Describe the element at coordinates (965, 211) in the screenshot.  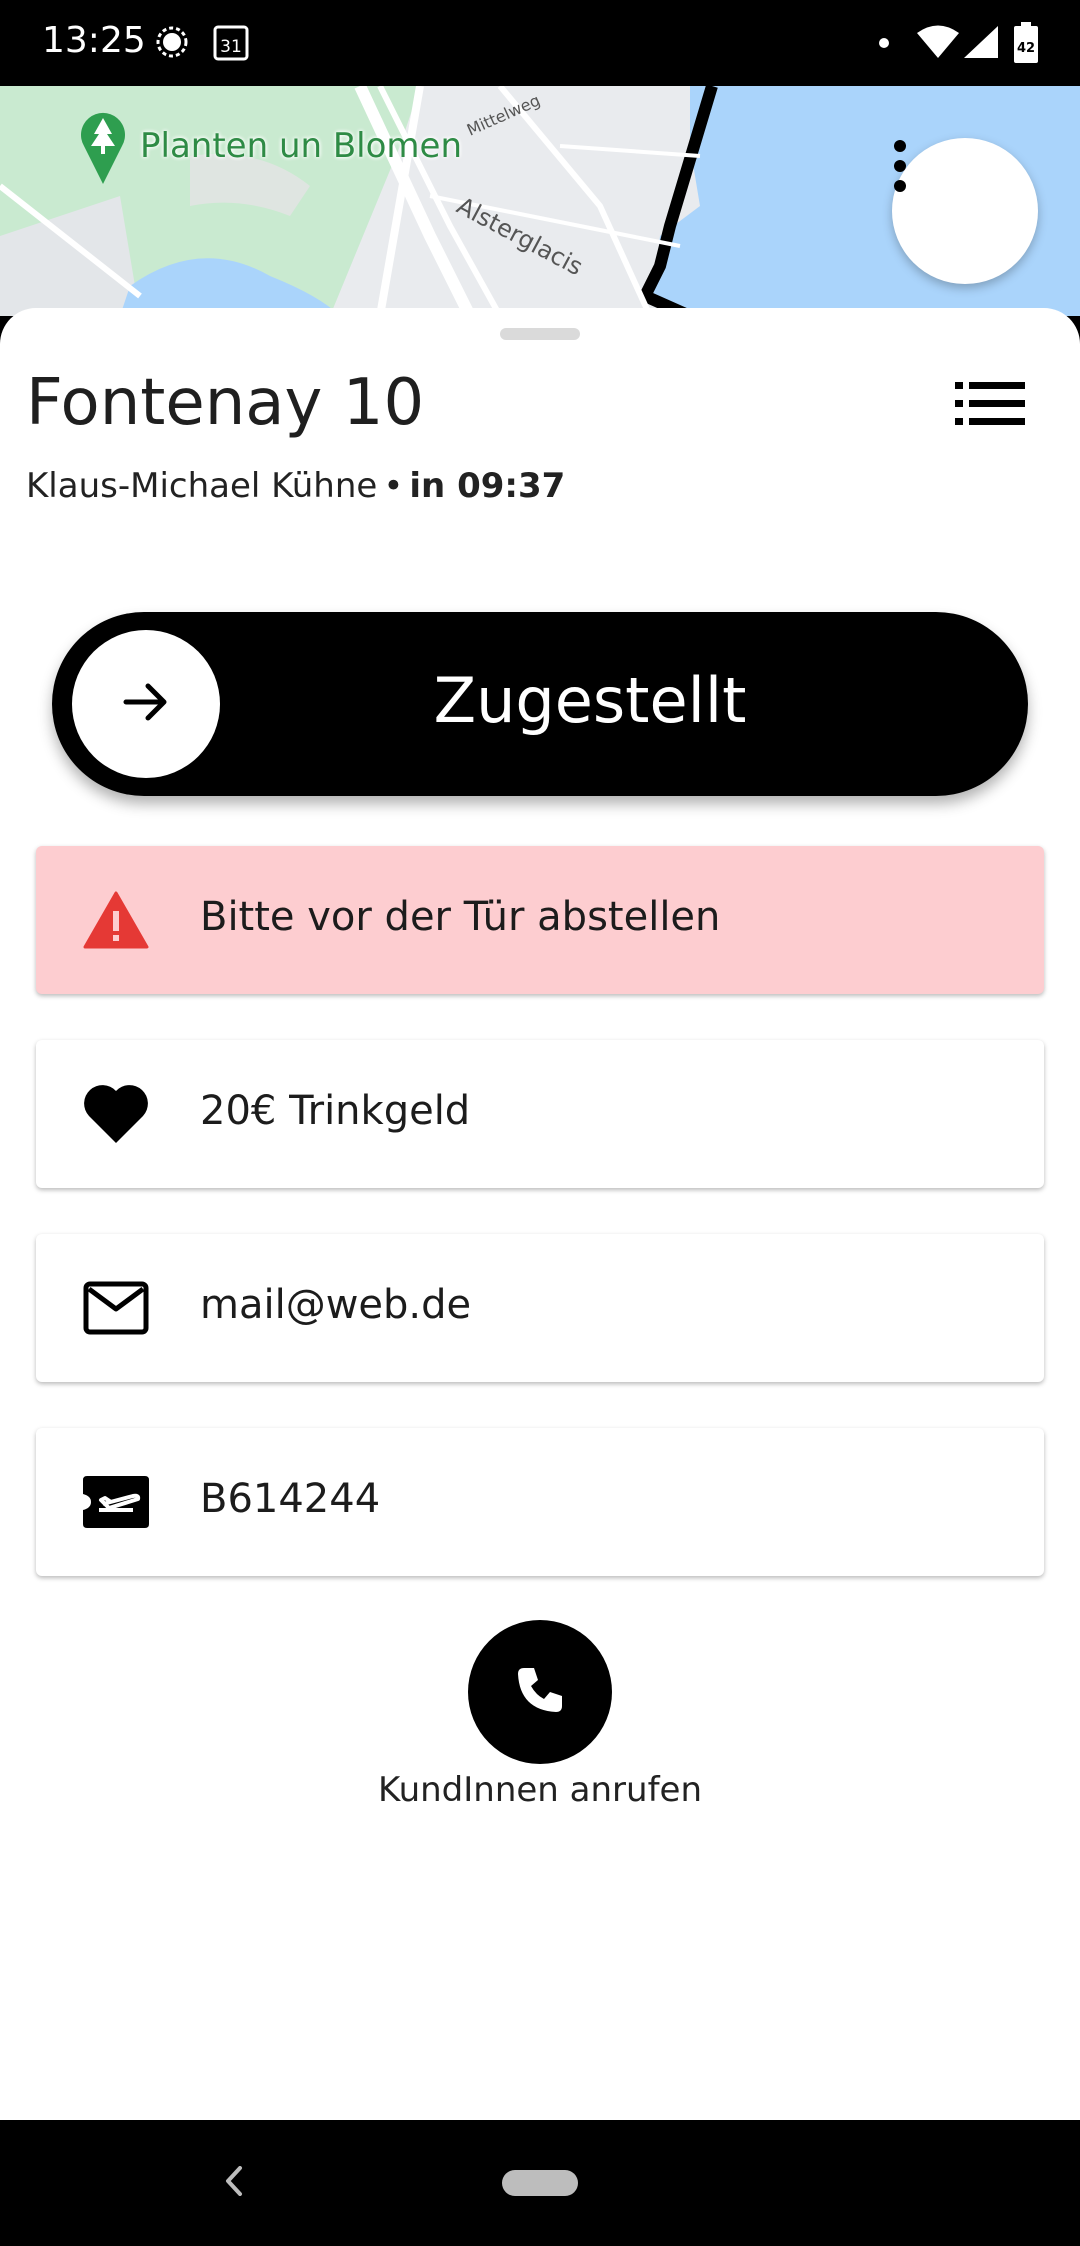
I see `more-options-button` at that location.